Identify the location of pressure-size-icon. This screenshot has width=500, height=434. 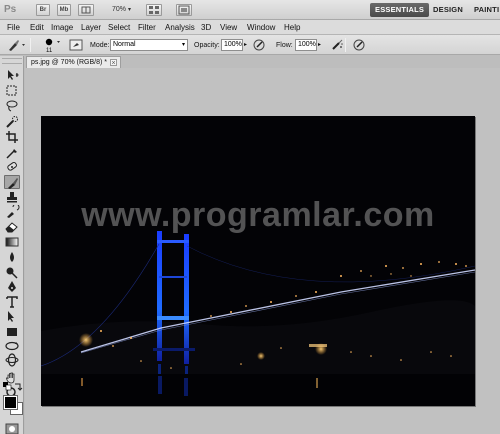
(359, 45).